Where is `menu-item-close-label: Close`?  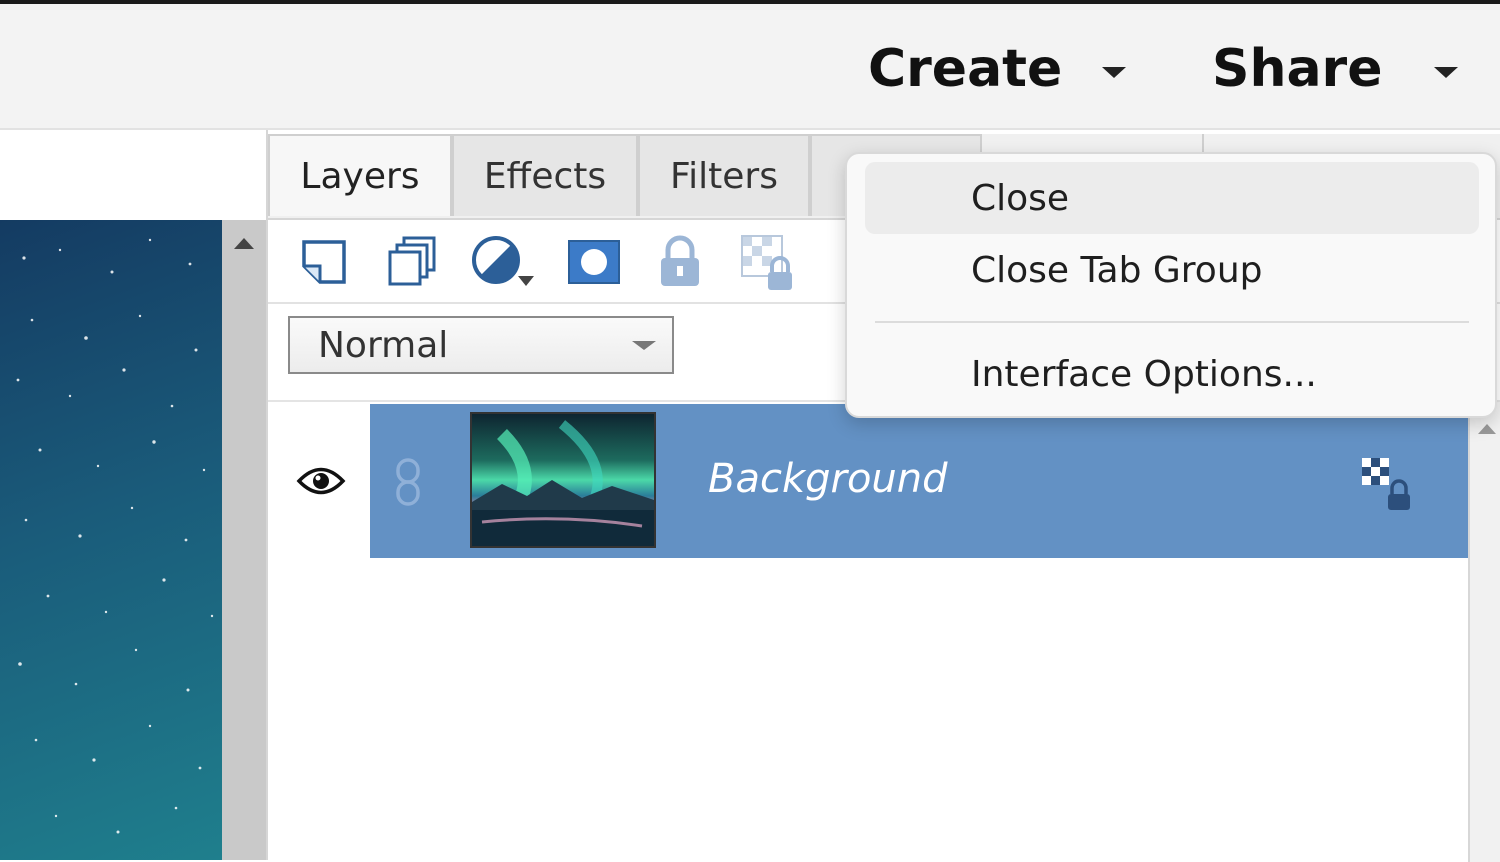 menu-item-close-label: Close is located at coordinates (1020, 198).